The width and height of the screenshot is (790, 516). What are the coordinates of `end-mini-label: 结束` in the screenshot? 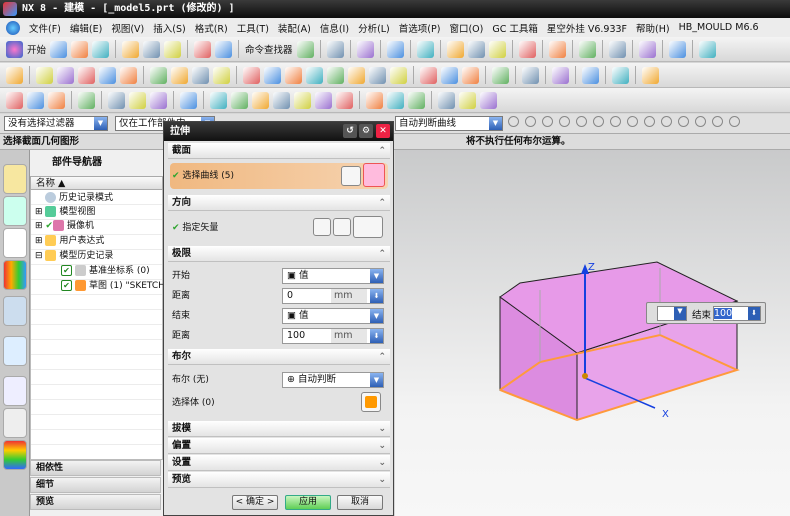 It's located at (702, 315).